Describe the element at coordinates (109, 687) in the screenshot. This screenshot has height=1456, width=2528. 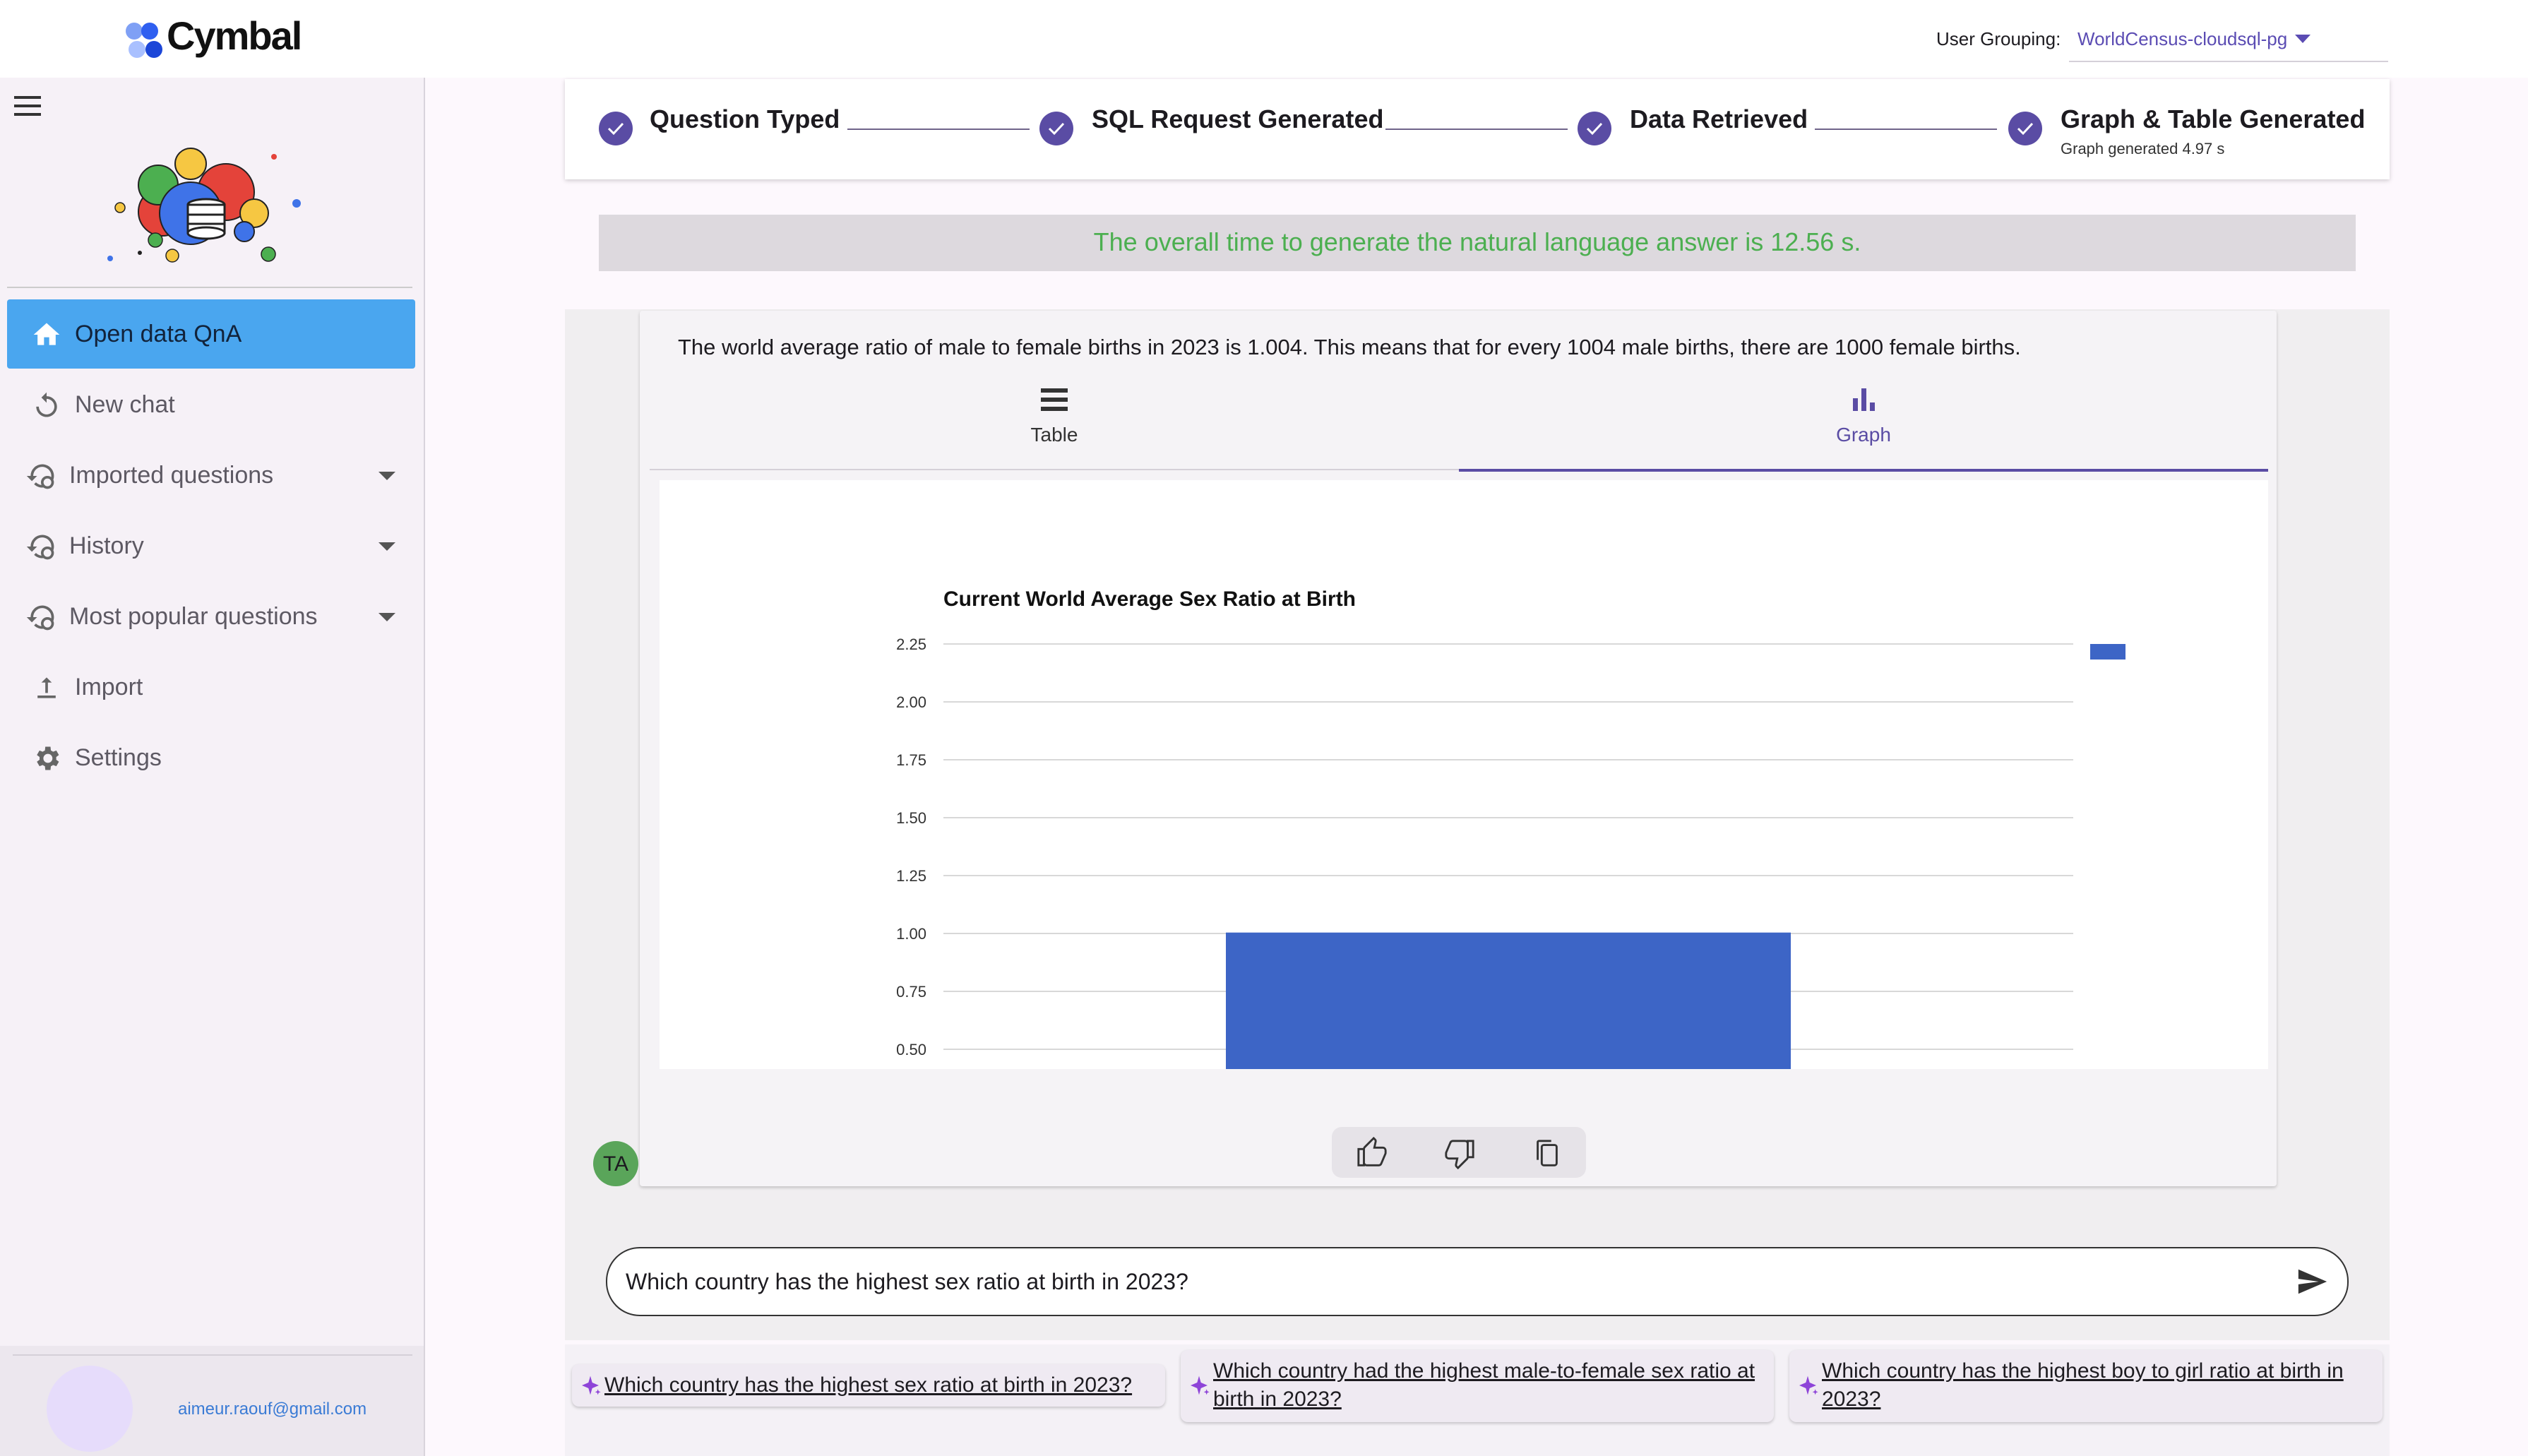
I see `sidebar-item-label: Import` at that location.